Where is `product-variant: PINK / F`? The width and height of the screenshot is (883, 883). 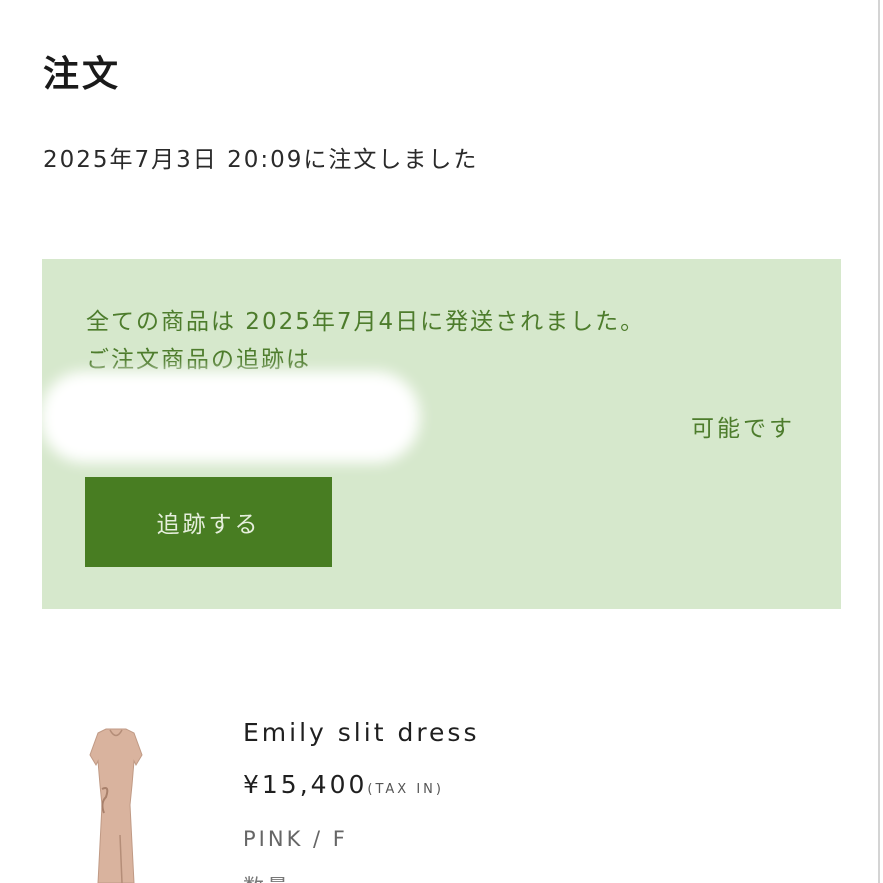 product-variant: PINK / F is located at coordinates (295, 839).